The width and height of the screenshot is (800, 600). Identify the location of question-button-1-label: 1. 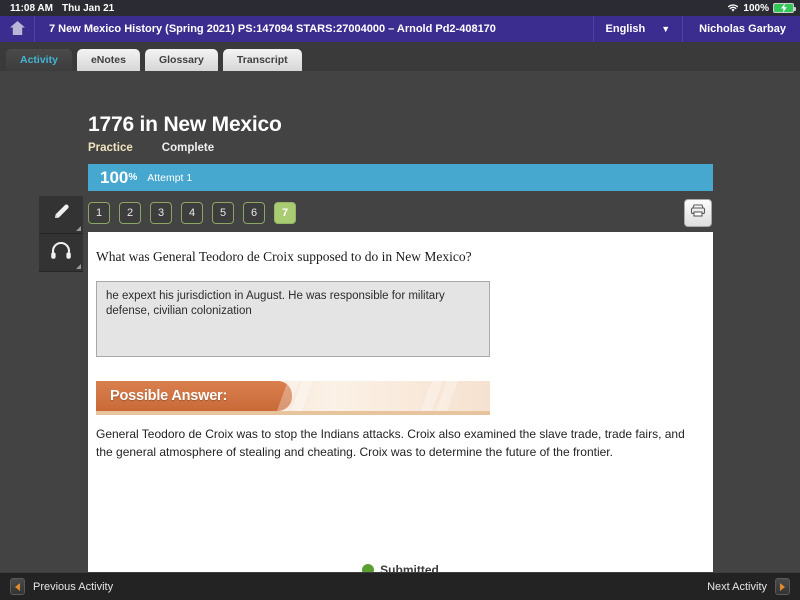
(99, 213).